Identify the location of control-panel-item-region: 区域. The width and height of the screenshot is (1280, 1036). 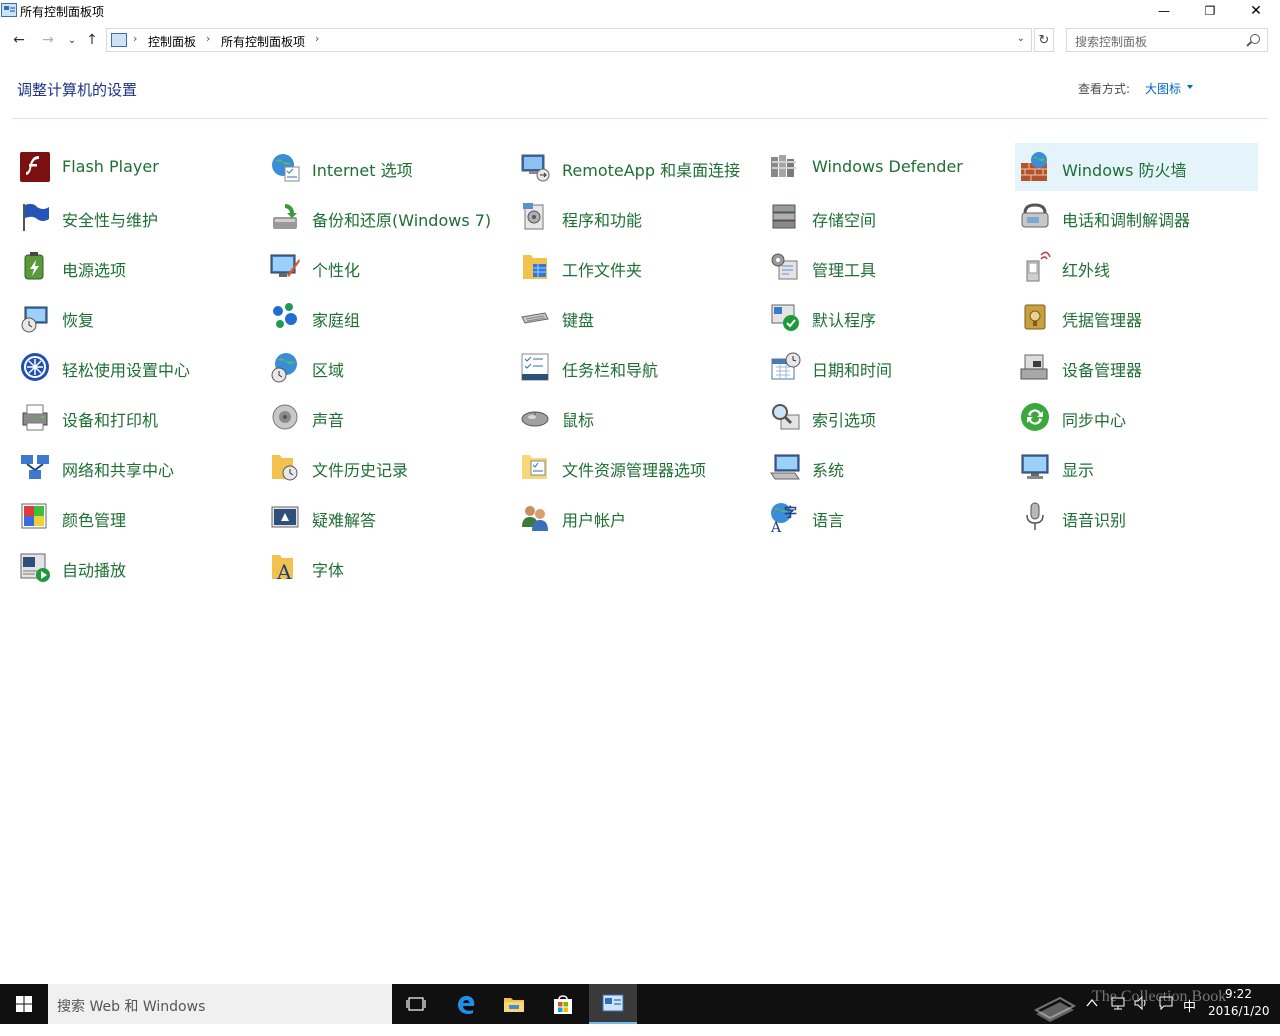
(386, 367).